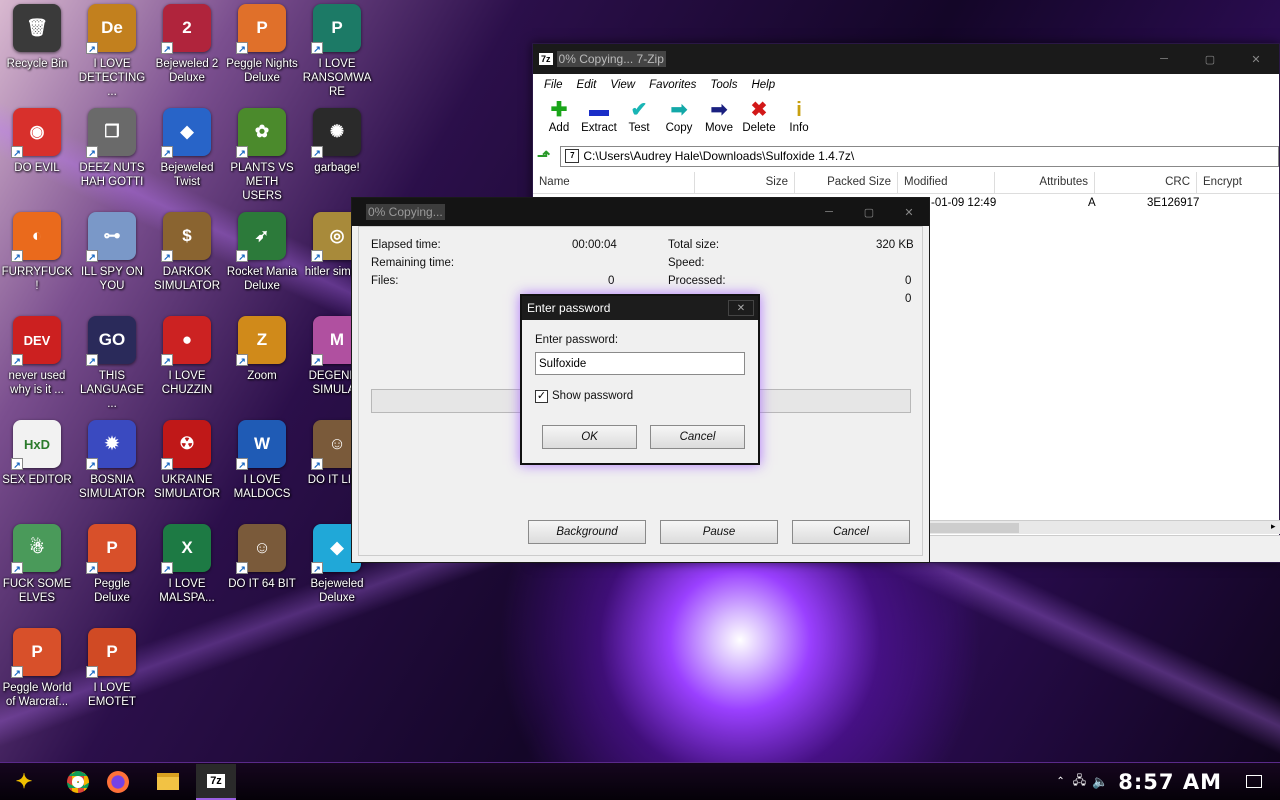 The height and width of the screenshot is (800, 1280). Describe the element at coordinates (587, 532) in the screenshot. I see `background-button: Background` at that location.